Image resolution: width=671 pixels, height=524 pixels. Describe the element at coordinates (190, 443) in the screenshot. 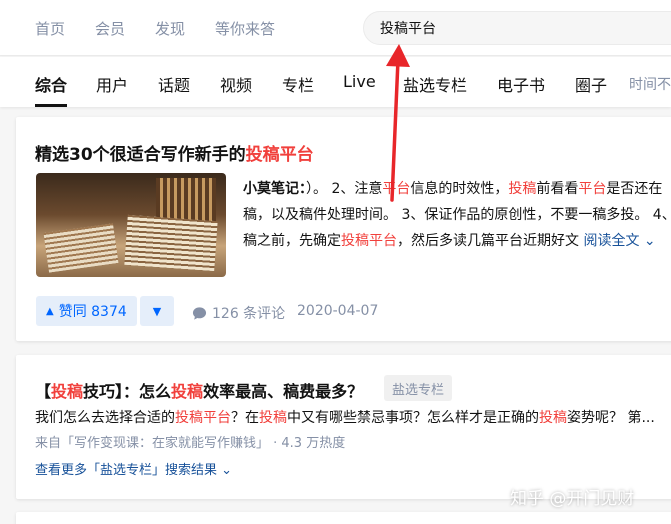

I see `result-source: 来自「写作变现课：在家就能写作赚钱」 · 4.3 万热度` at that location.